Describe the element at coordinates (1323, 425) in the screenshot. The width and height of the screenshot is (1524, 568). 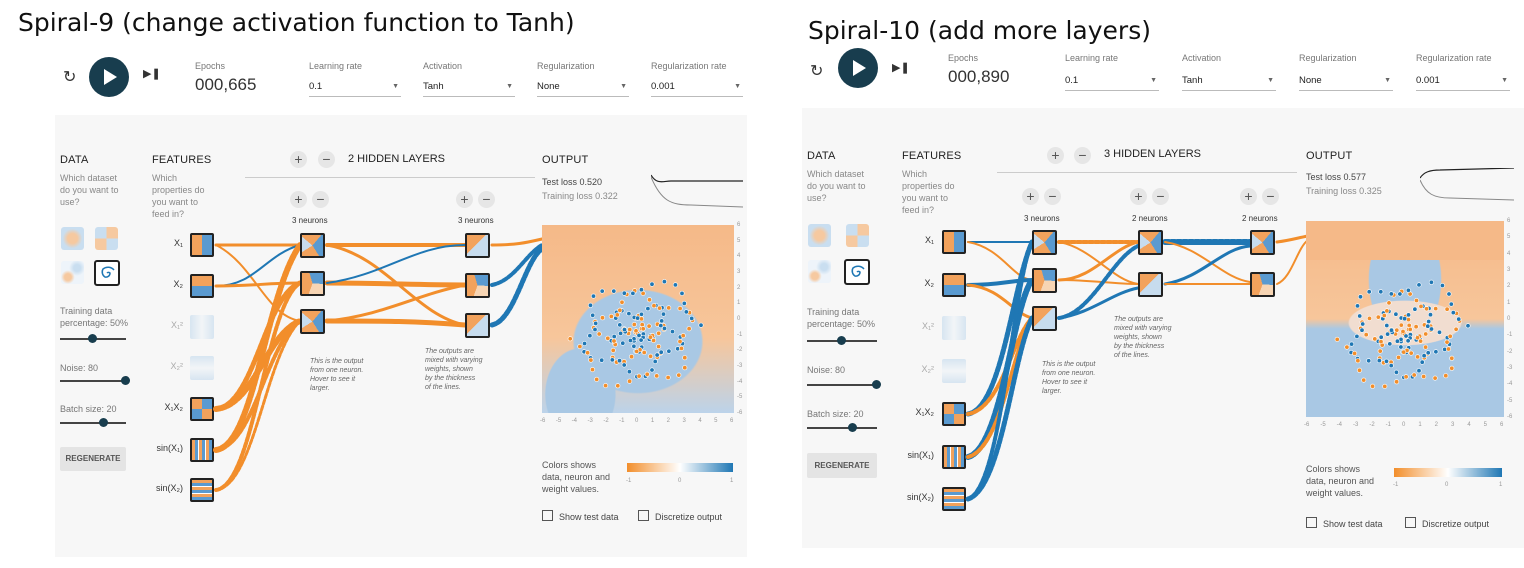
I see `x-tick-label: -5` at that location.